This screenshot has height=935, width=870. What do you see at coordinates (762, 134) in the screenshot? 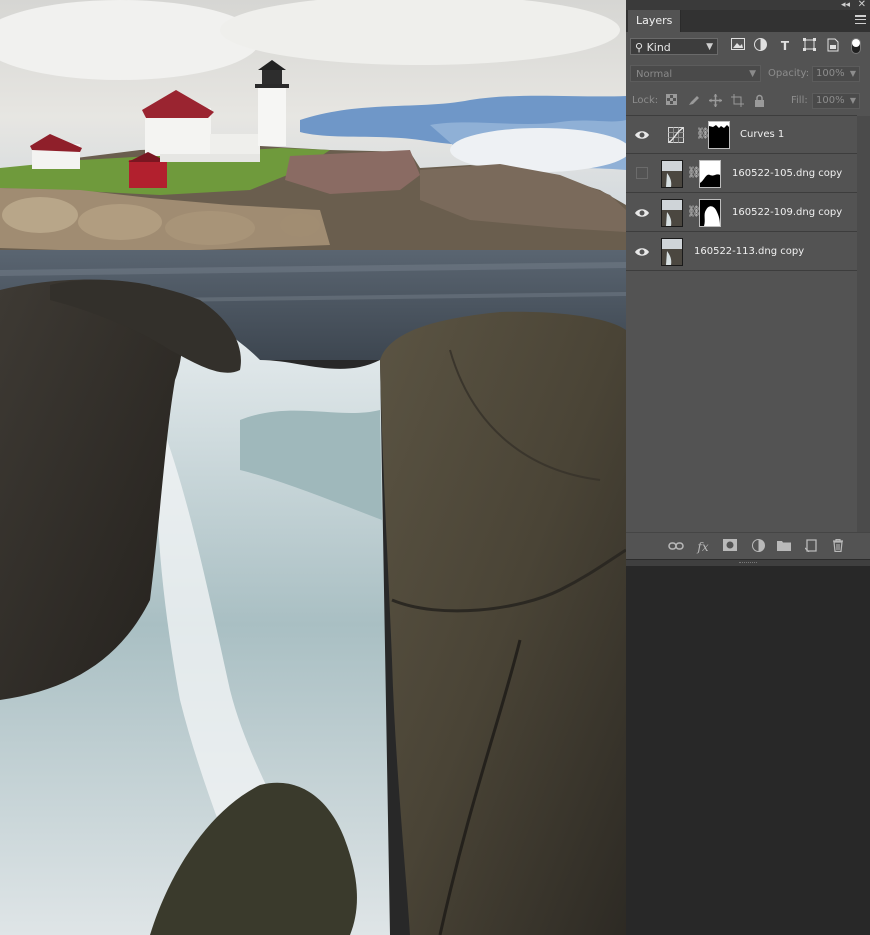
I see `layer-name: Curves 1` at bounding box center [762, 134].